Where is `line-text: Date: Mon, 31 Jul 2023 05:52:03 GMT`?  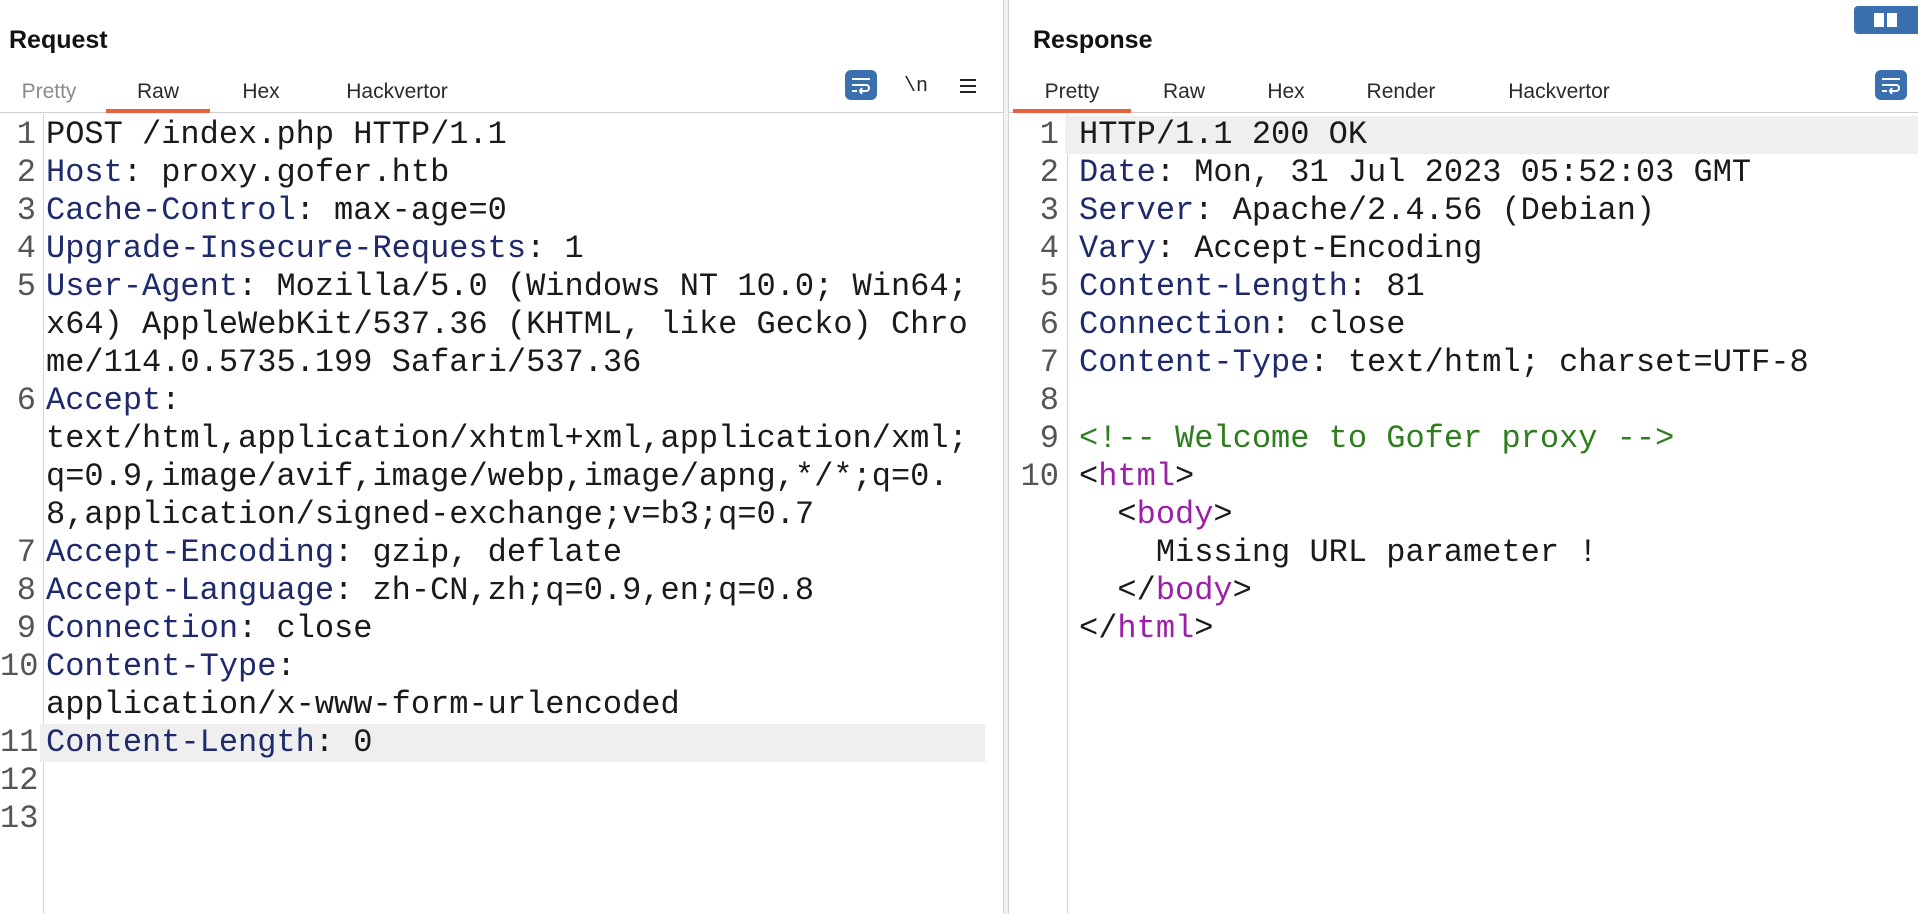 line-text: Date: Mon, 31 Jul 2023 05:52:03 GMT is located at coordinates (1491, 173).